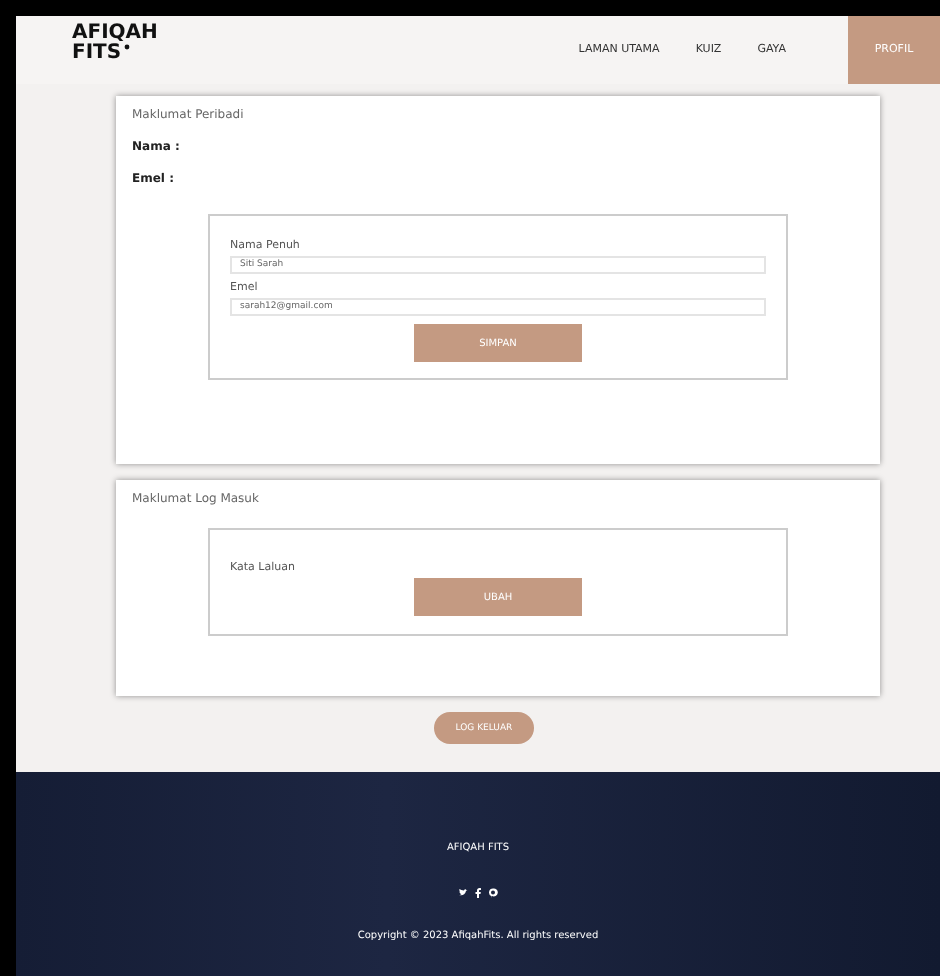 This screenshot has height=976, width=940. I want to click on logo-text: AFIQAH, so click(115, 34).